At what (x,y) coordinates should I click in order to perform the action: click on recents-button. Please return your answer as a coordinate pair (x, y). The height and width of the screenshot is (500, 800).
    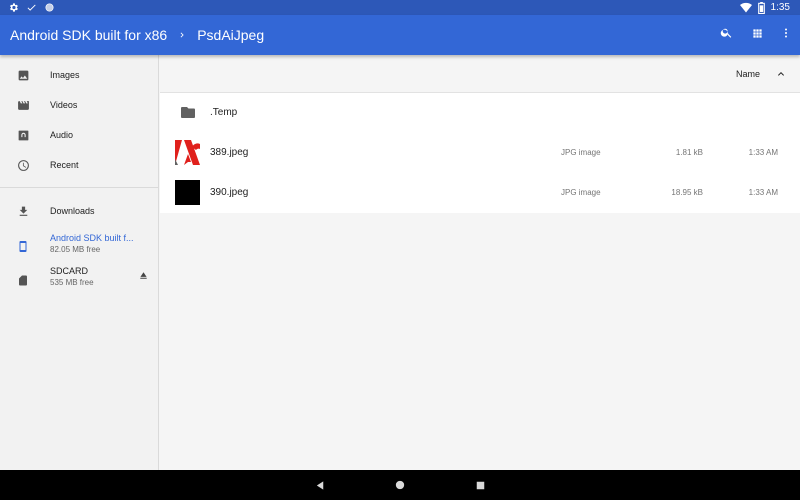
    Looking at the image, I should click on (480, 485).